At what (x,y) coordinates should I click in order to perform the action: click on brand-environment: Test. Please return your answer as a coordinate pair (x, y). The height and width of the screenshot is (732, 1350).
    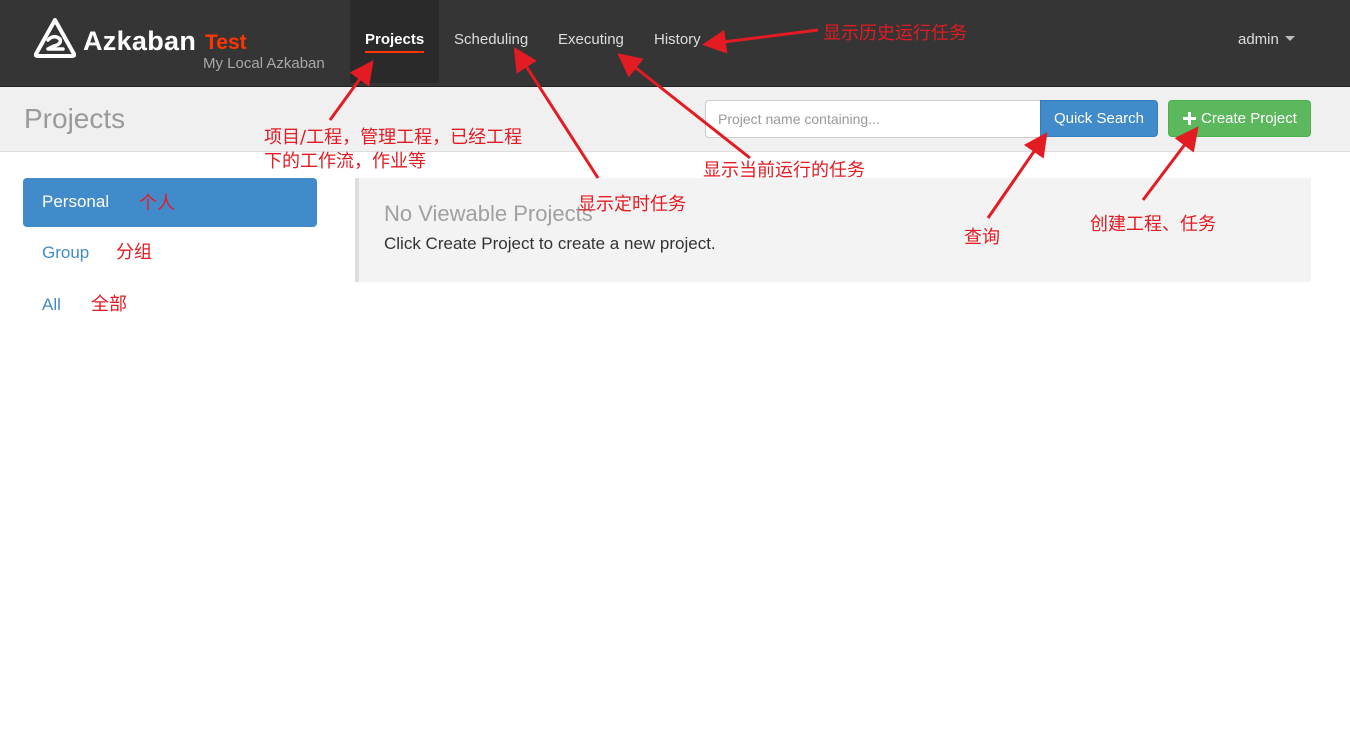
    Looking at the image, I should click on (226, 42).